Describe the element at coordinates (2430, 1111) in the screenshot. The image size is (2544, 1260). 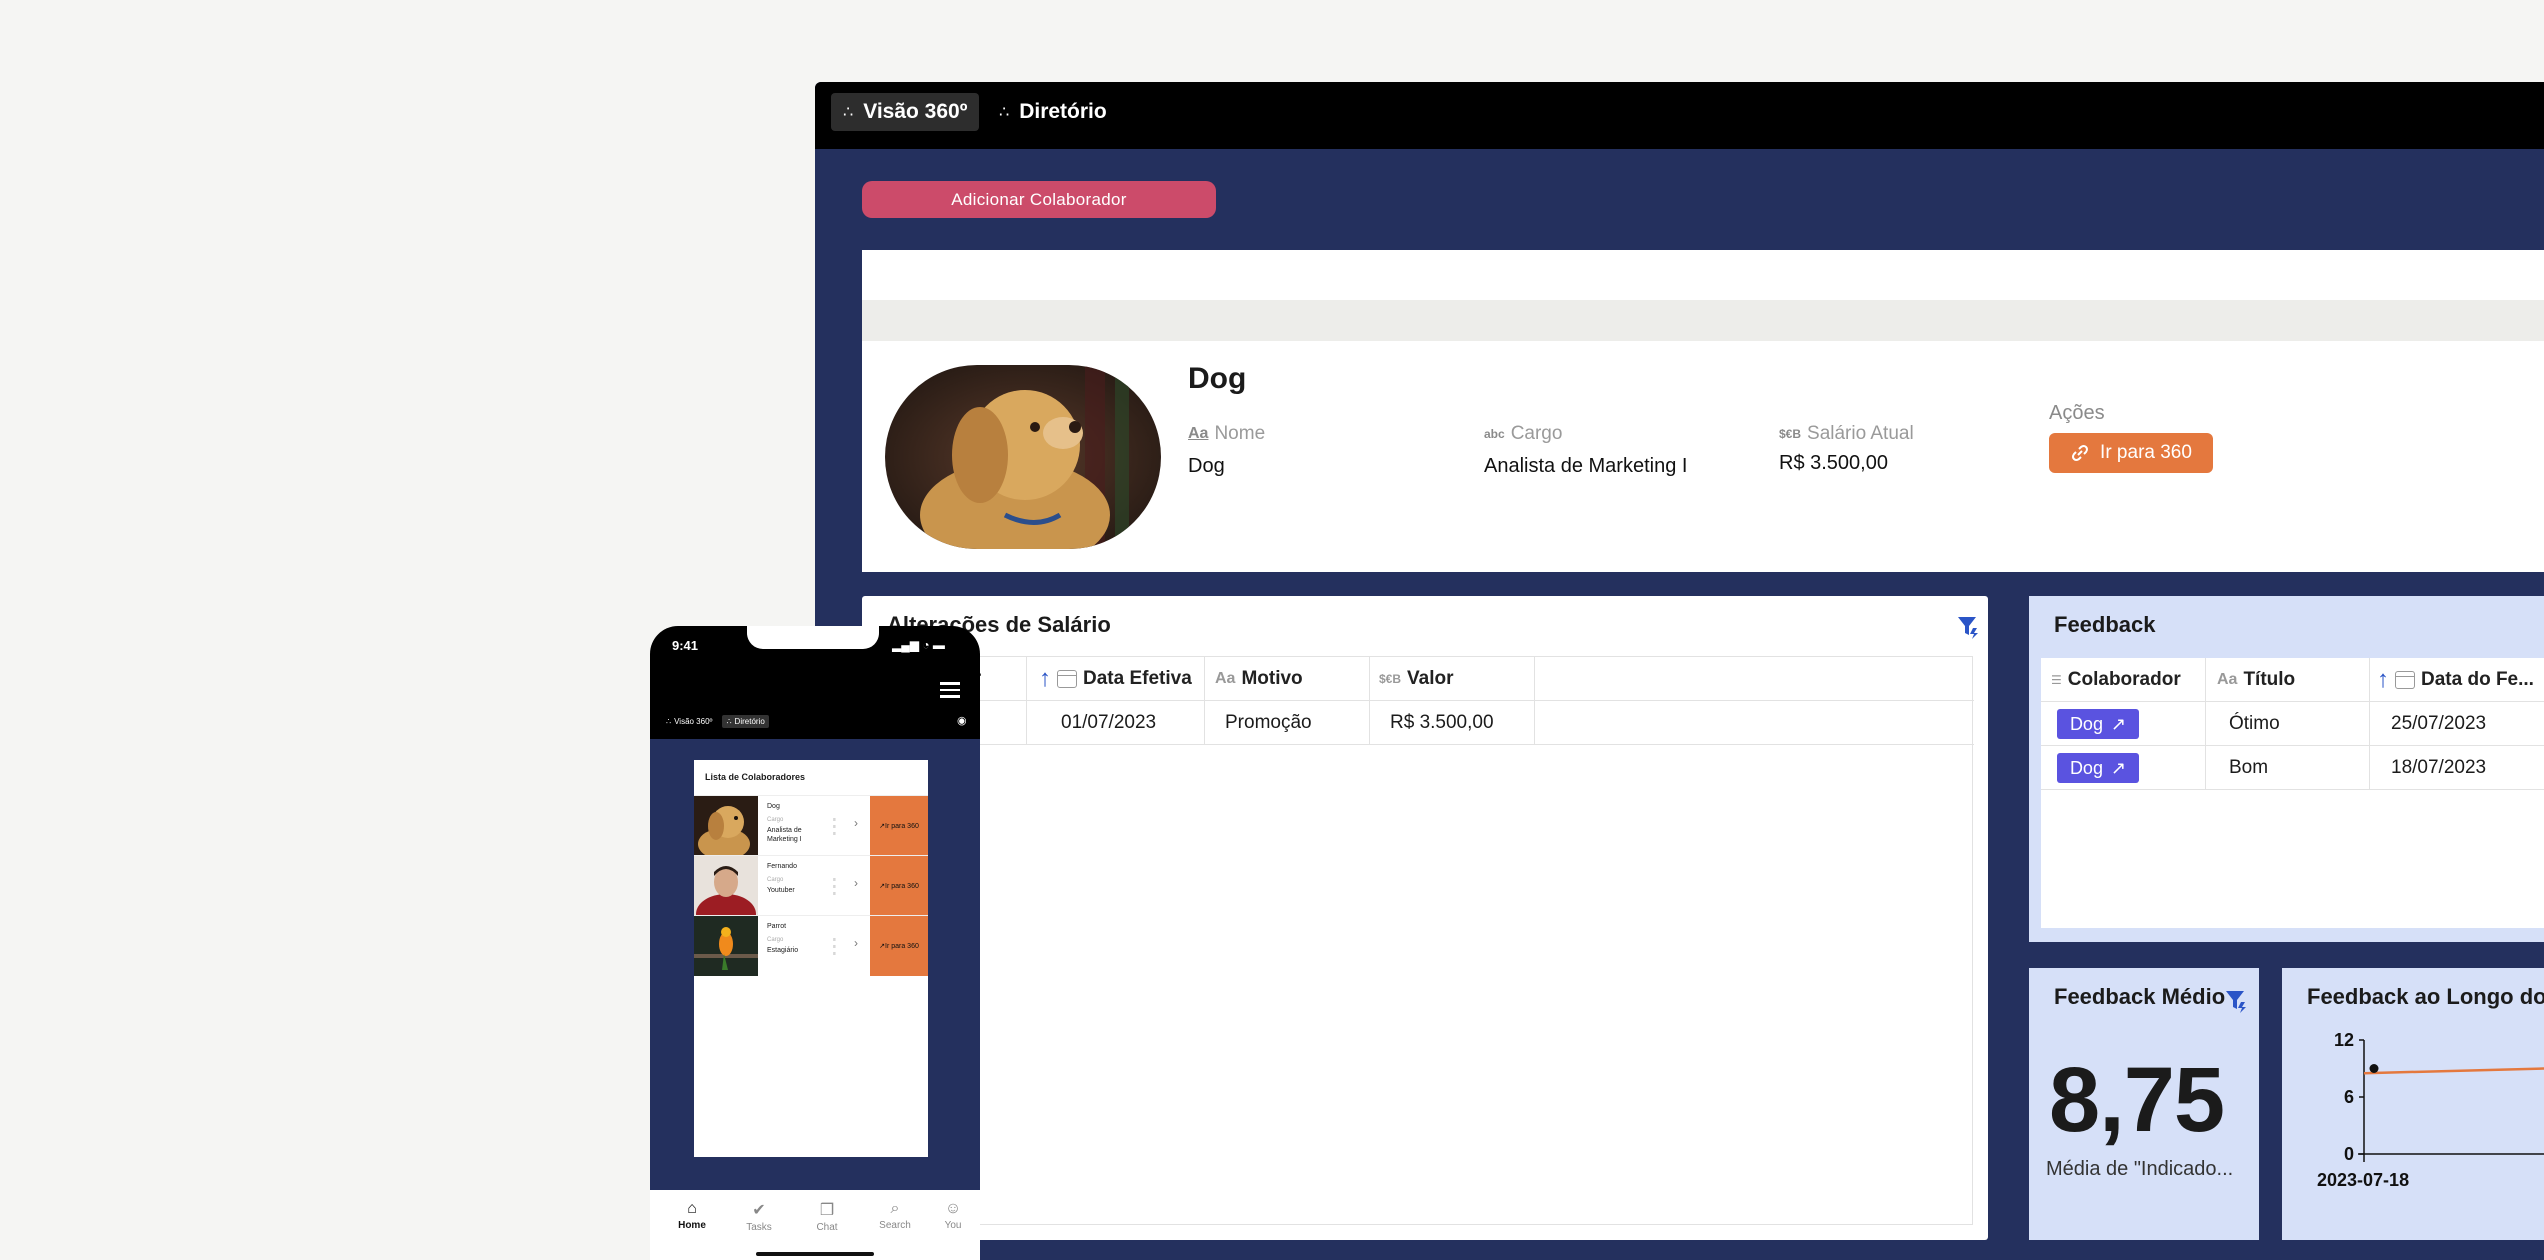
I see `feedback-over-time-chart: 12 6 0 2023-07-18` at that location.